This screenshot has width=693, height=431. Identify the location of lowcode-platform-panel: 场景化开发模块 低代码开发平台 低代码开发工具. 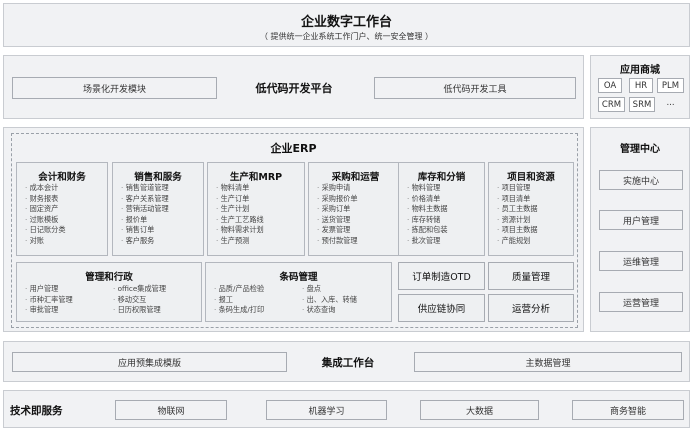
(293, 87).